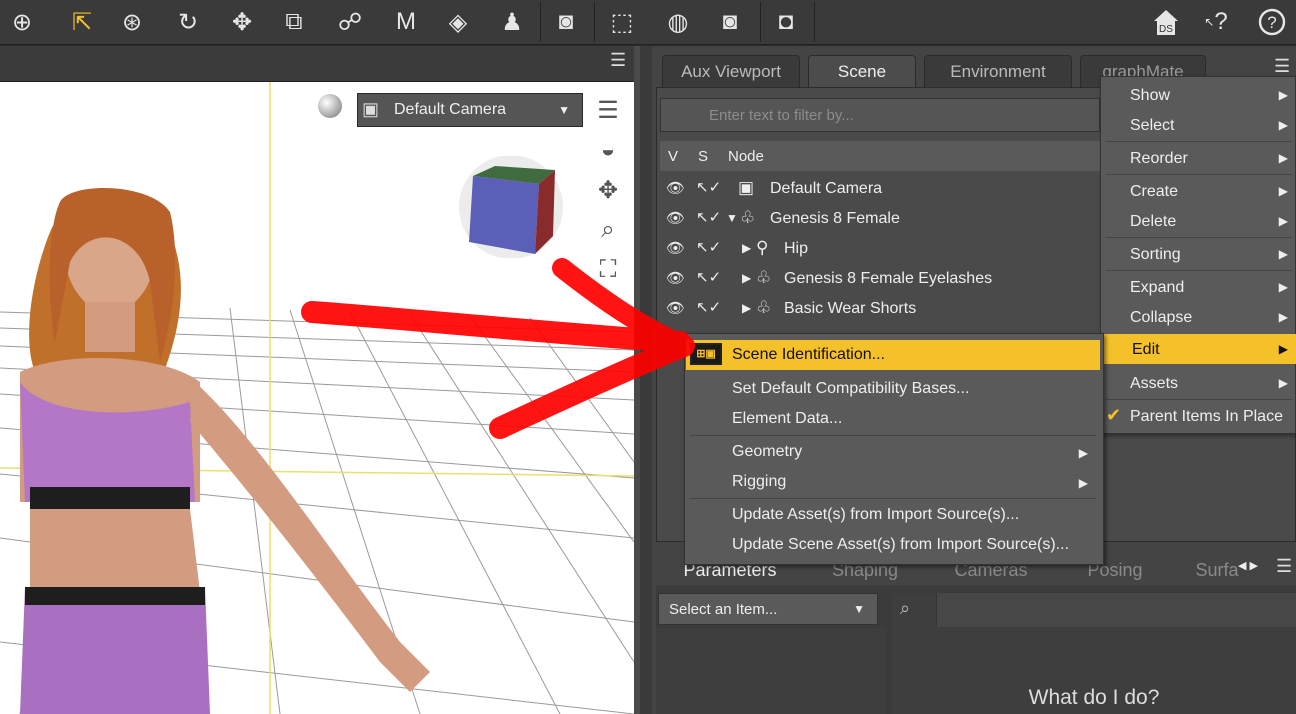 The image size is (1296, 714). Describe the element at coordinates (673, 156) in the screenshot. I see `visible-column-header: V` at that location.